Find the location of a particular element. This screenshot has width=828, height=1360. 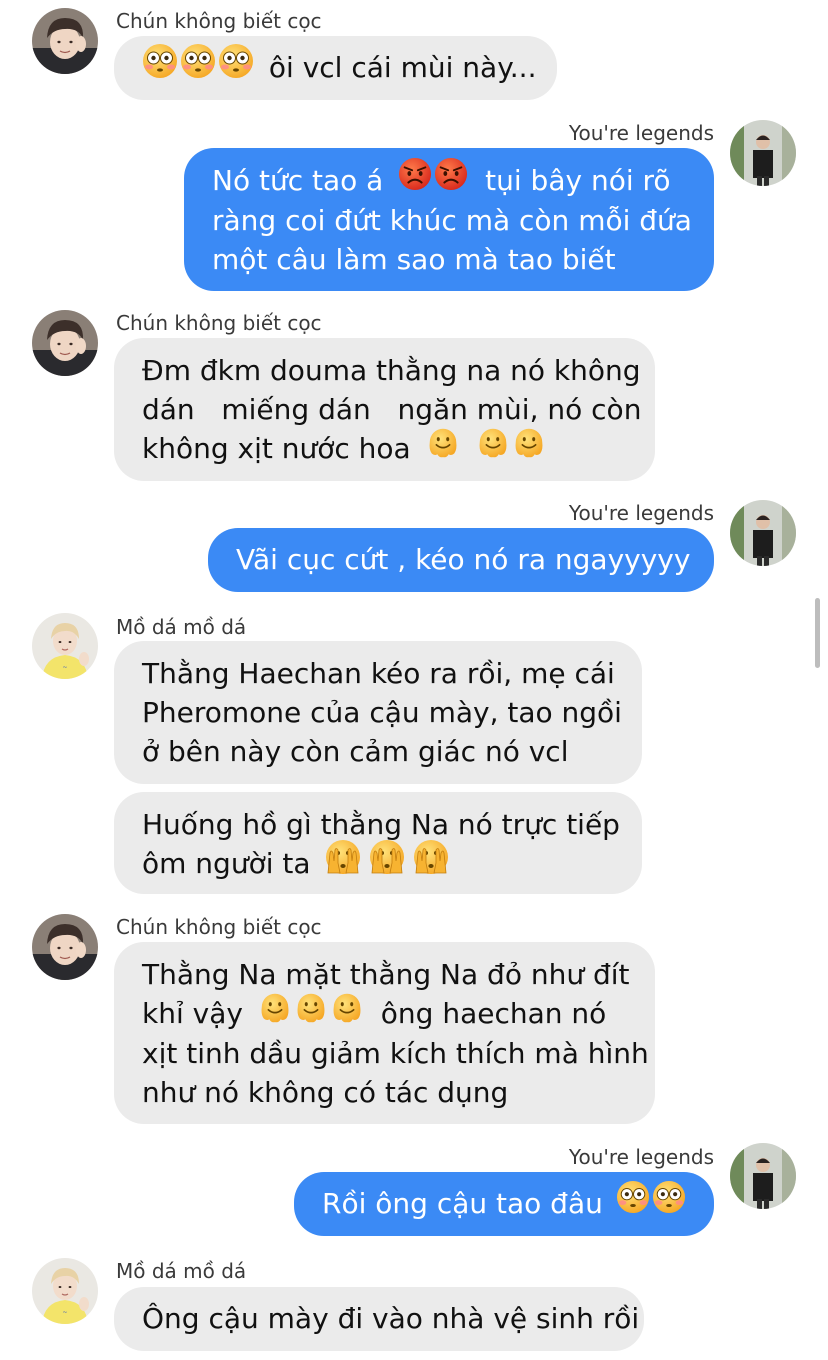

outgoing-message-bubble: Rồi ông cậu tao đâu is located at coordinates (504, 1204).